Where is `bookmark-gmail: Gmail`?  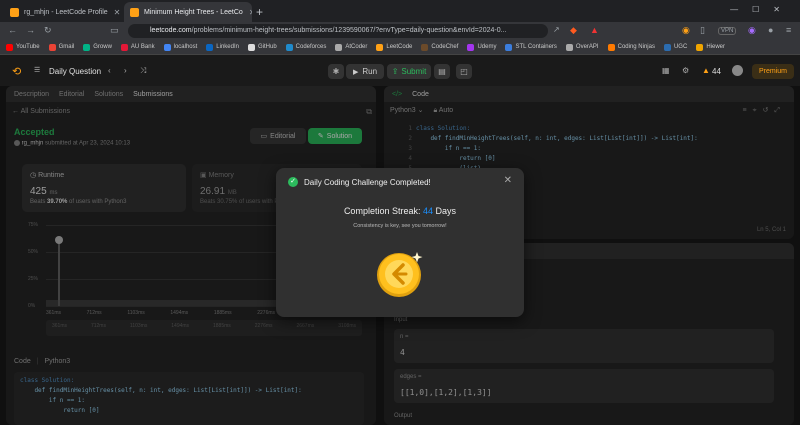 bookmark-gmail: Gmail is located at coordinates (61, 47).